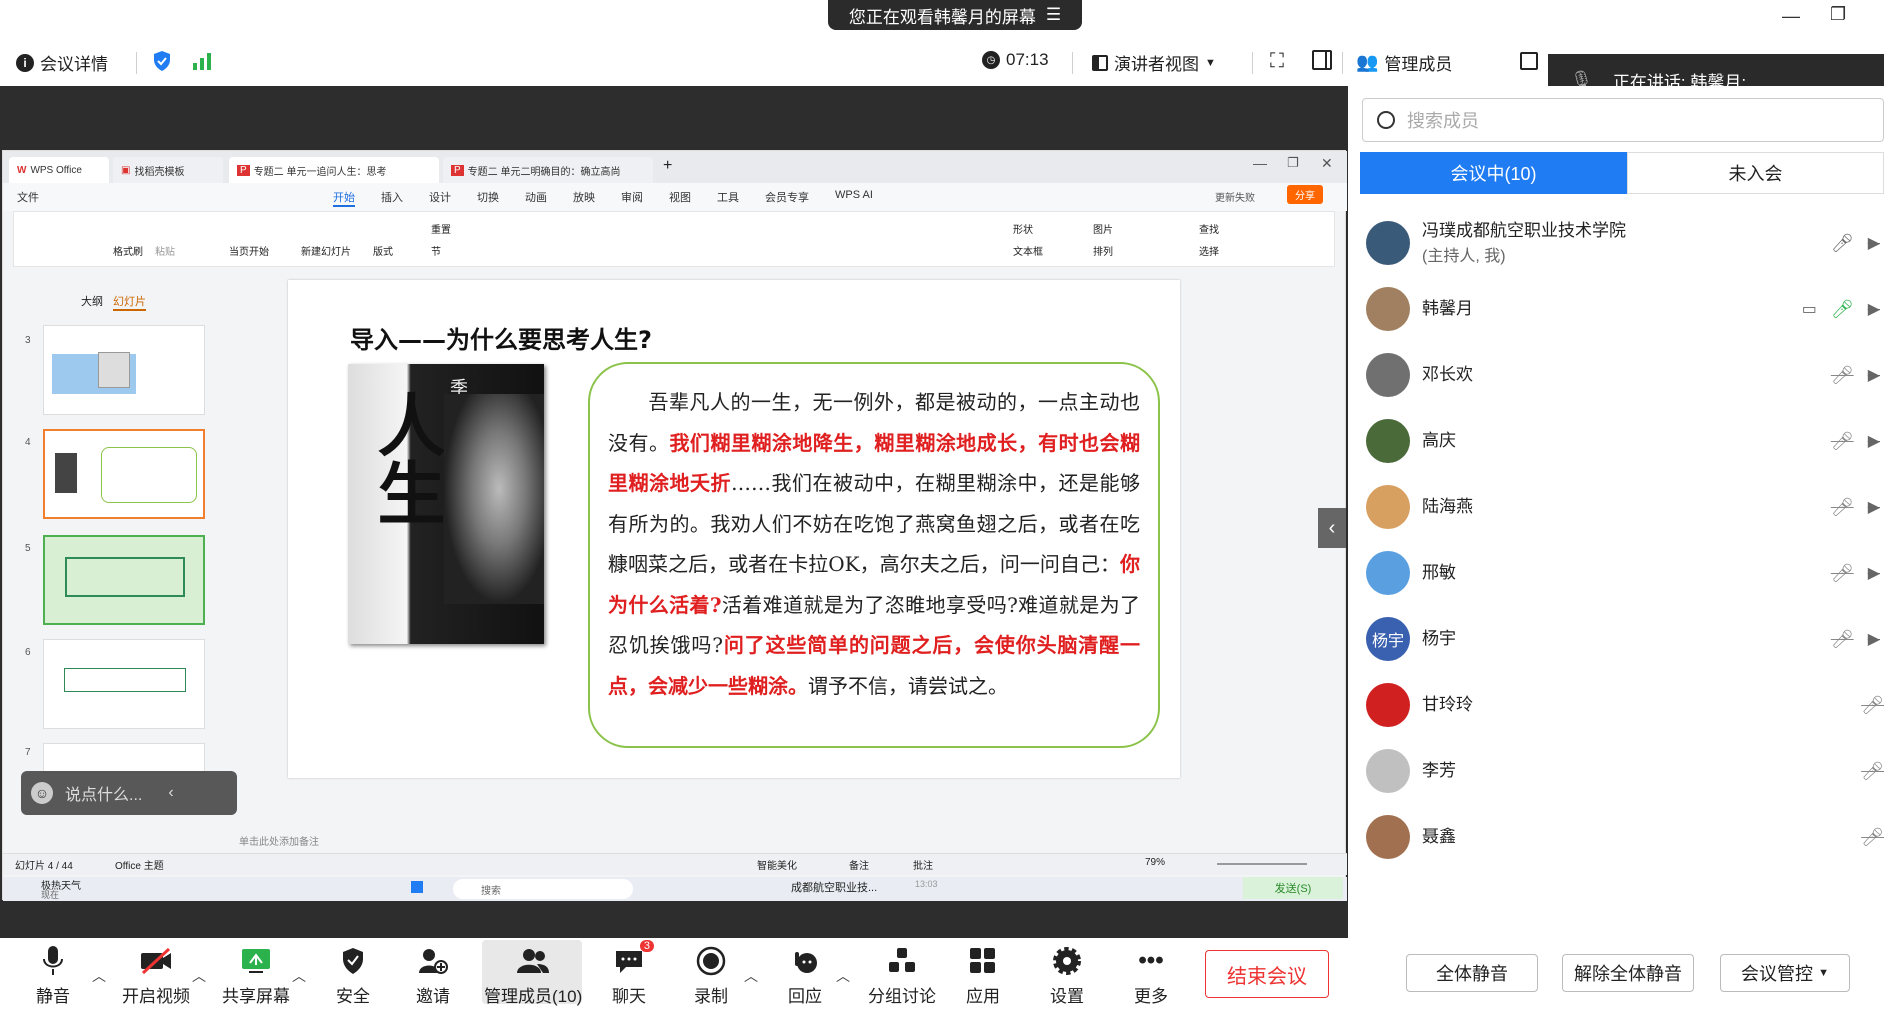 This screenshot has width=1884, height=1012. Describe the element at coordinates (1628, 973) in the screenshot. I see `unmute-all-button: 解除全体静音` at that location.